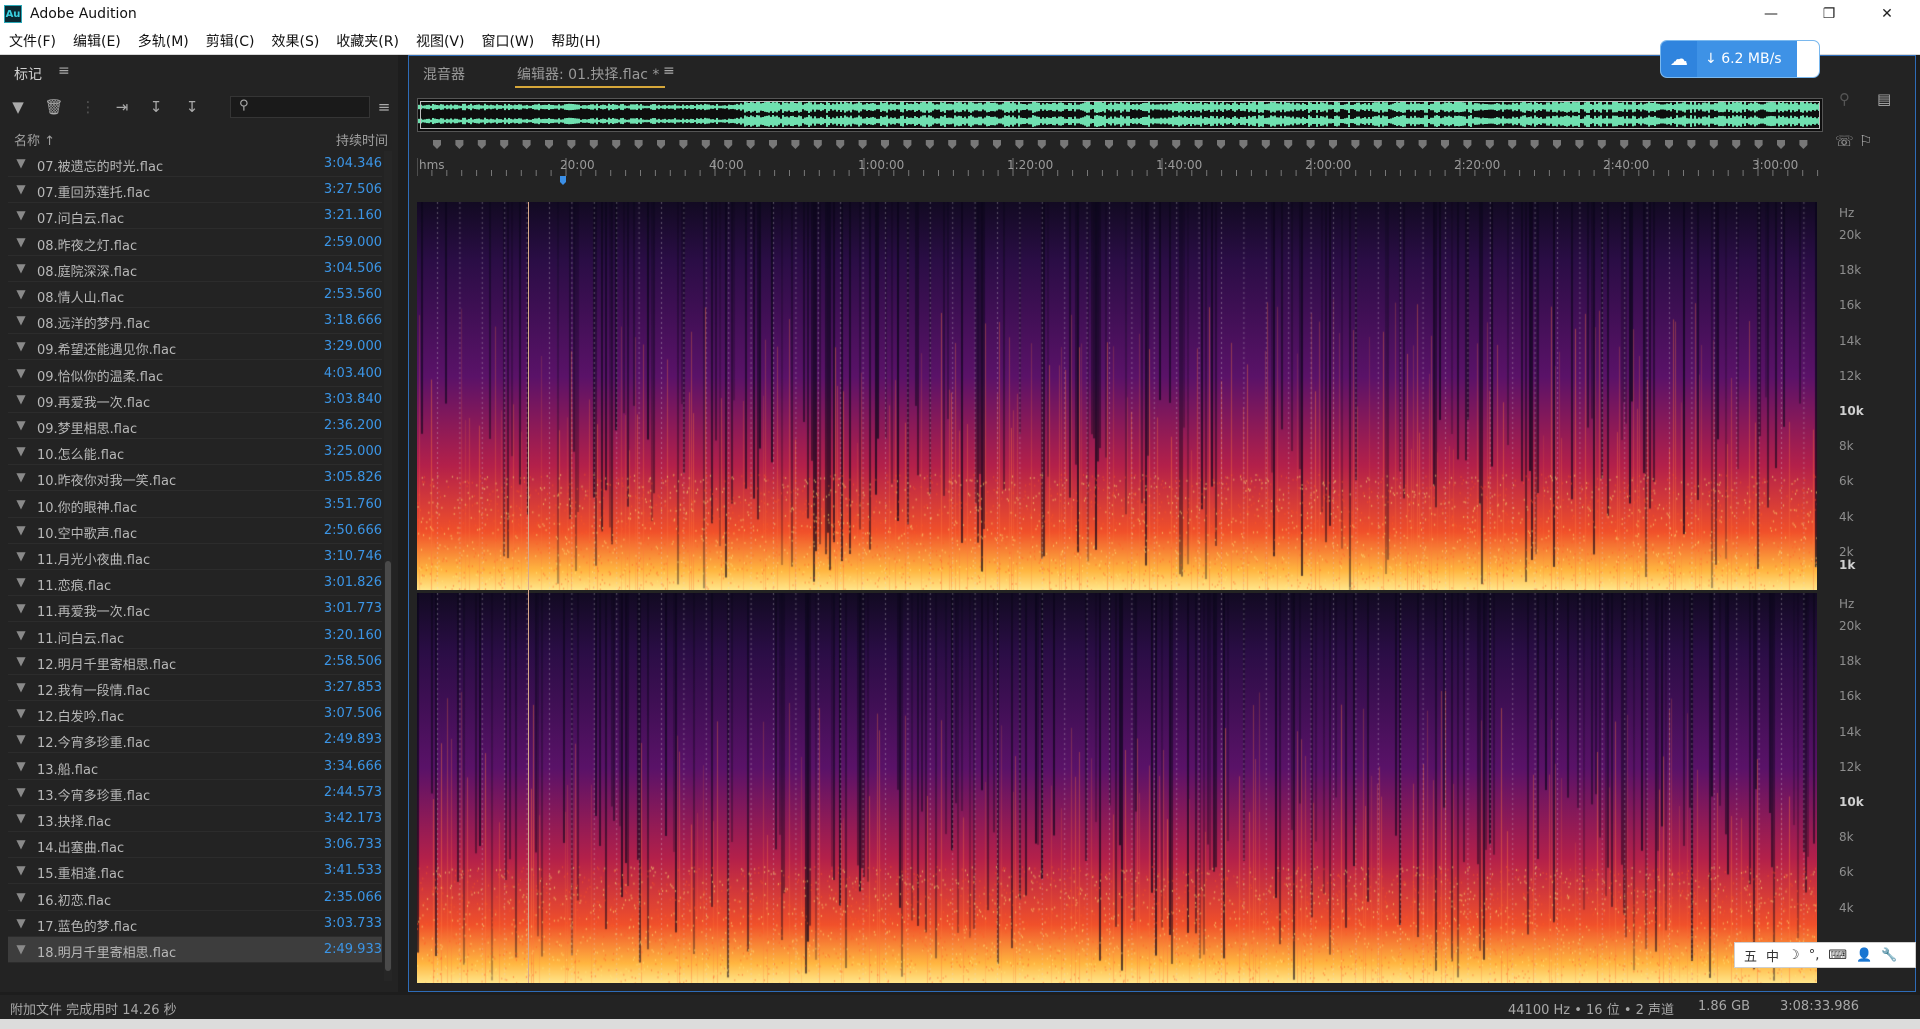 The height and width of the screenshot is (1029, 1920). What do you see at coordinates (1887, 14) in the screenshot?
I see `close-button: ✕` at bounding box center [1887, 14].